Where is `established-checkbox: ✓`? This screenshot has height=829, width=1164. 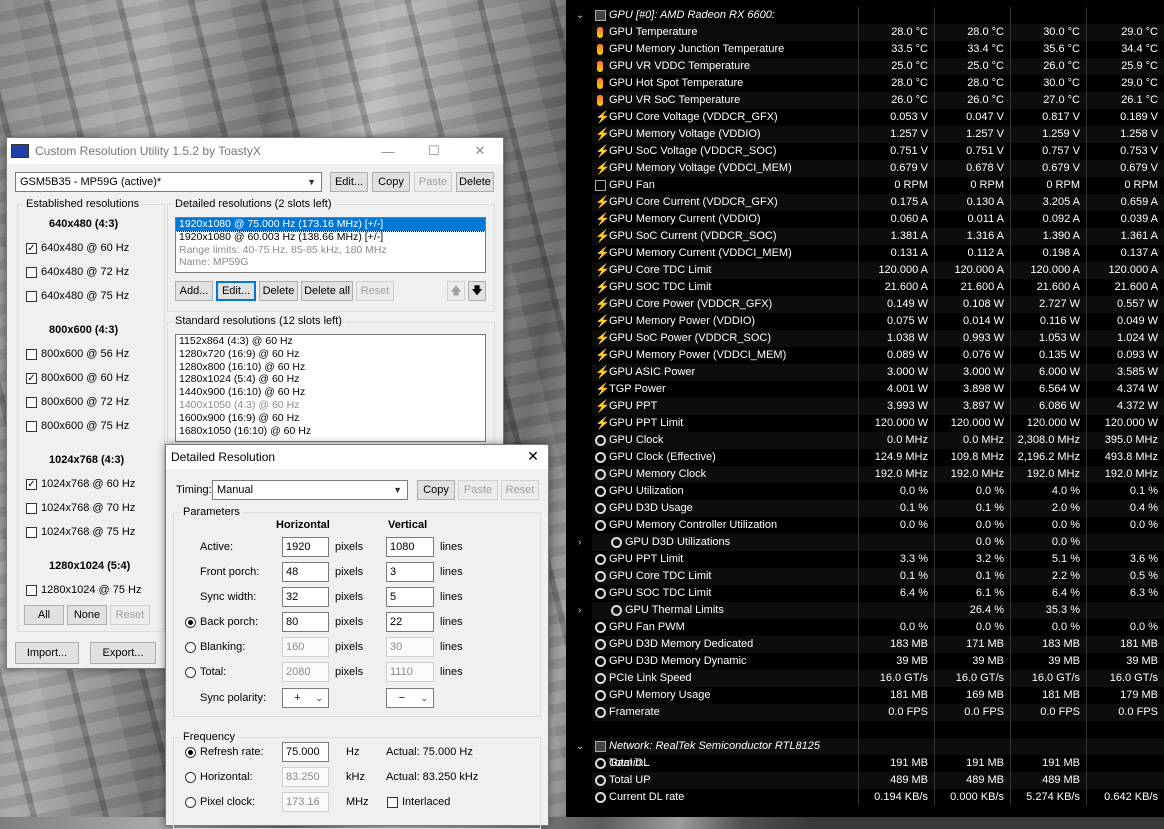 established-checkbox: ✓ is located at coordinates (31, 378).